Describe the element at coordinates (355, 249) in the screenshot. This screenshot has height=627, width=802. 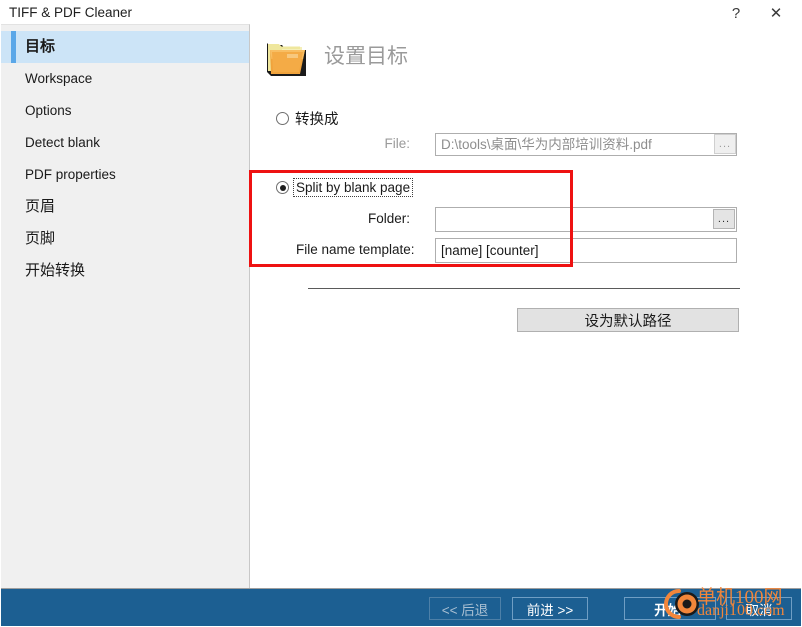
I see `file-name-template-label: File name template:` at that location.